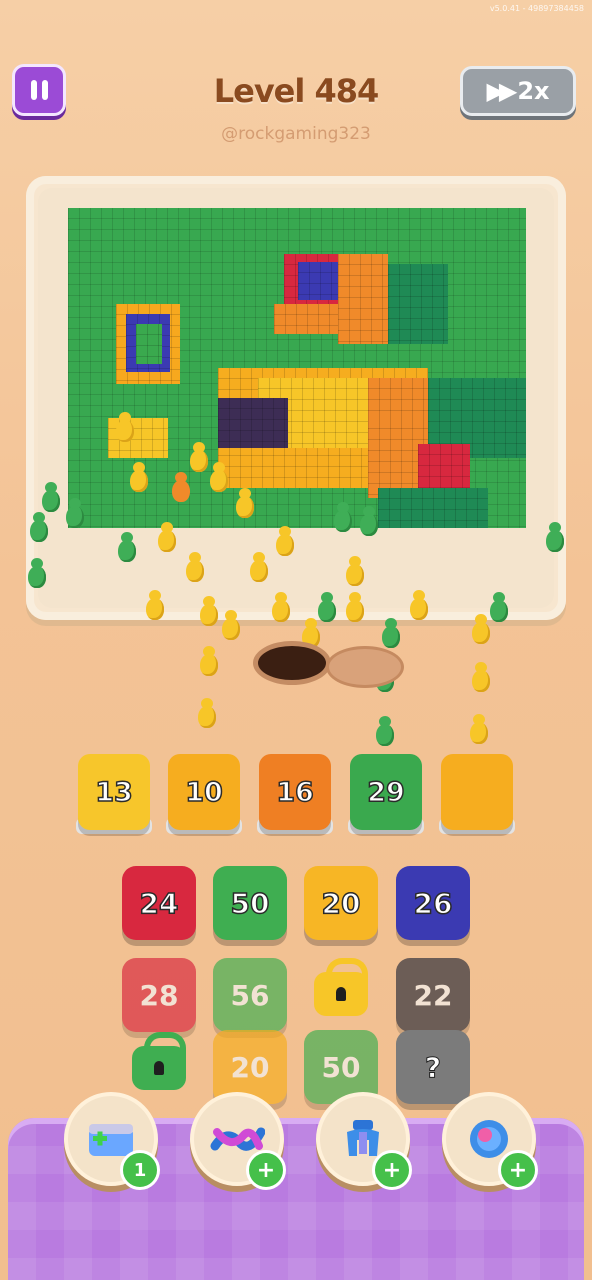  What do you see at coordinates (295, 792) in the screenshot?
I see `queue-slot-3: 16` at bounding box center [295, 792].